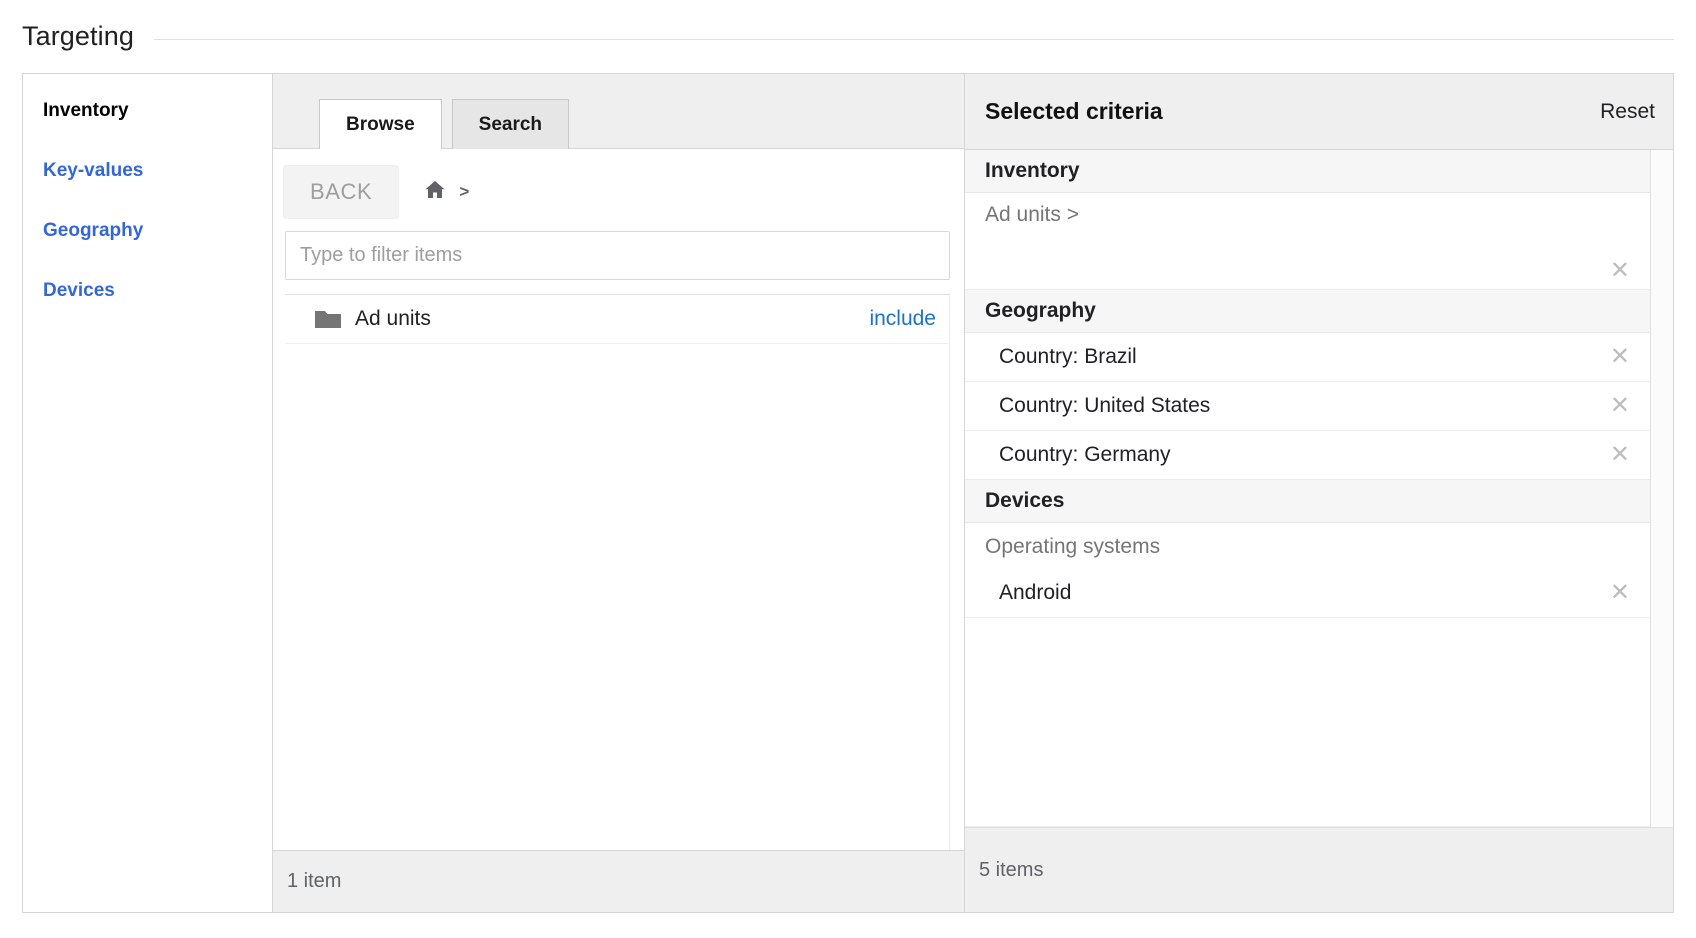 The width and height of the screenshot is (1696, 938). What do you see at coordinates (1035, 592) in the screenshot?
I see `criteria-row-label: Android` at bounding box center [1035, 592].